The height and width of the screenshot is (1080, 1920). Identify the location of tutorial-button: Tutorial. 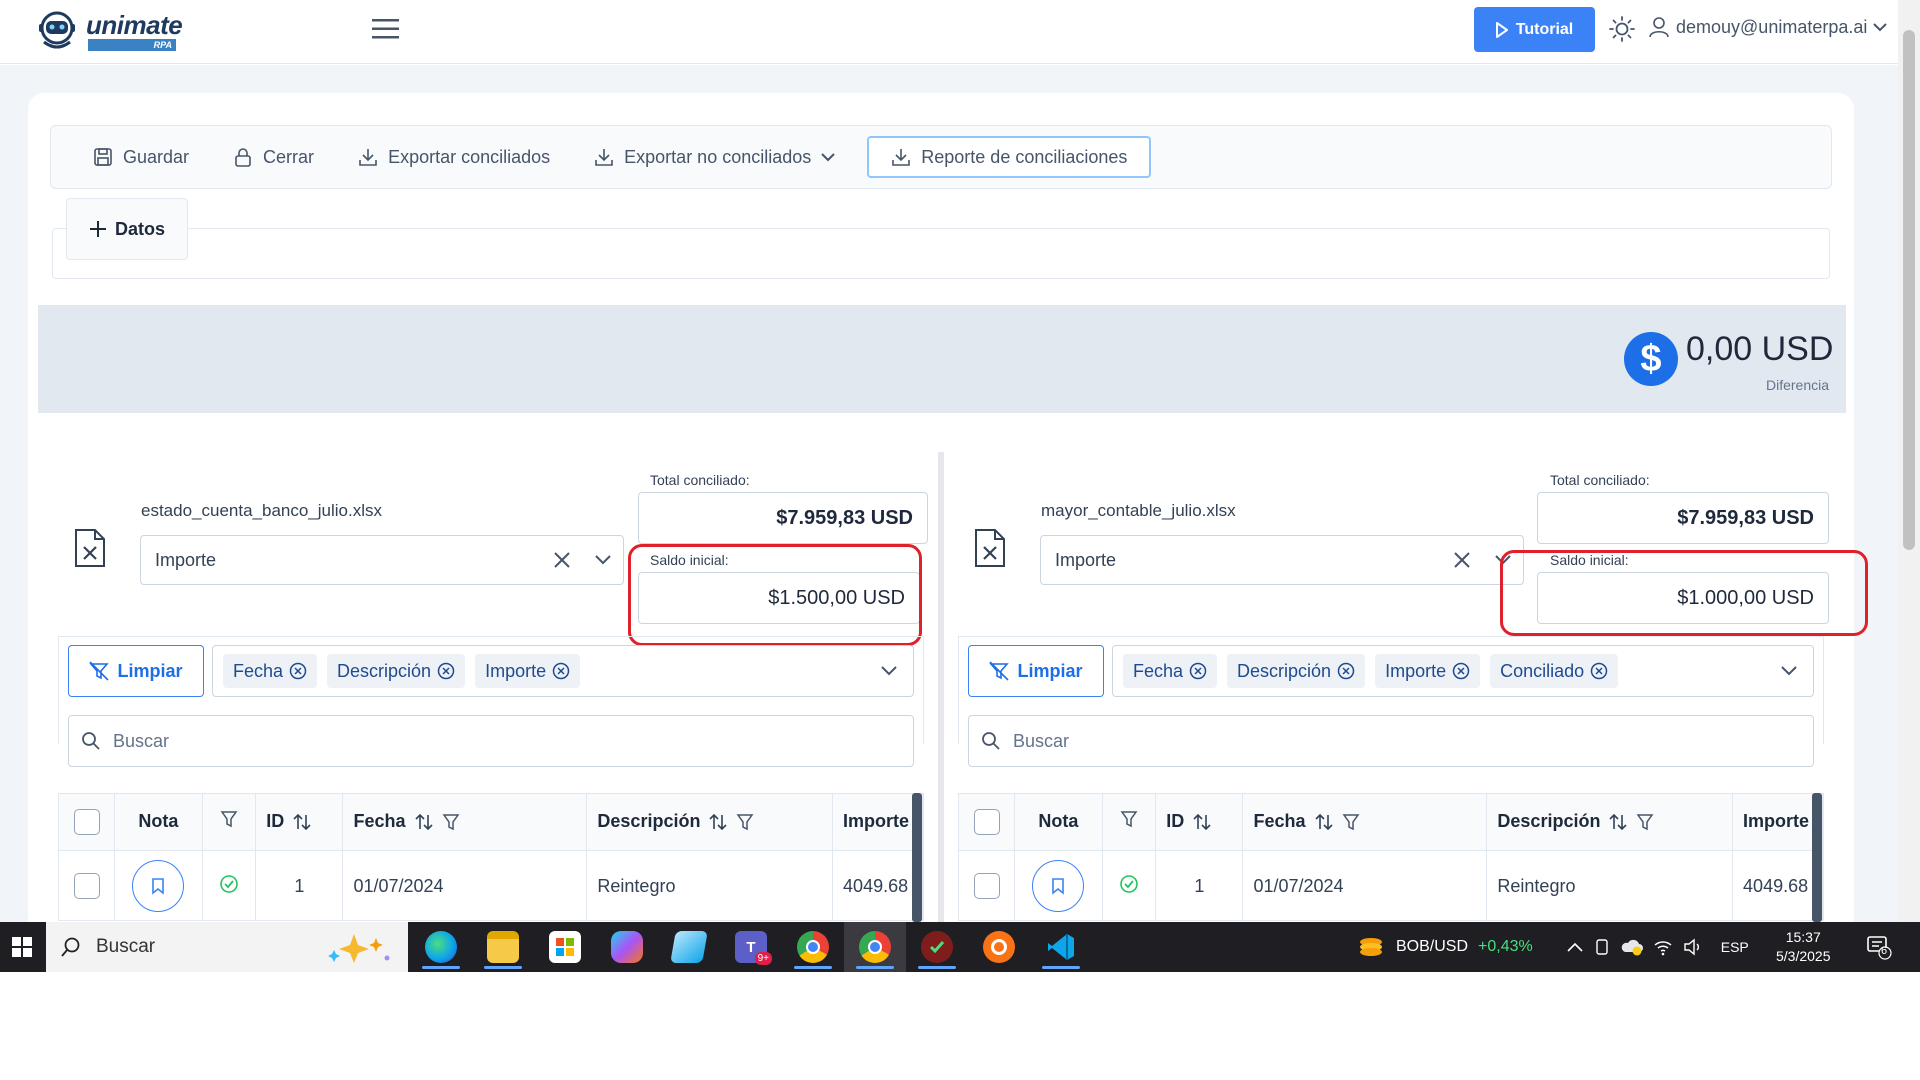
(1534, 29).